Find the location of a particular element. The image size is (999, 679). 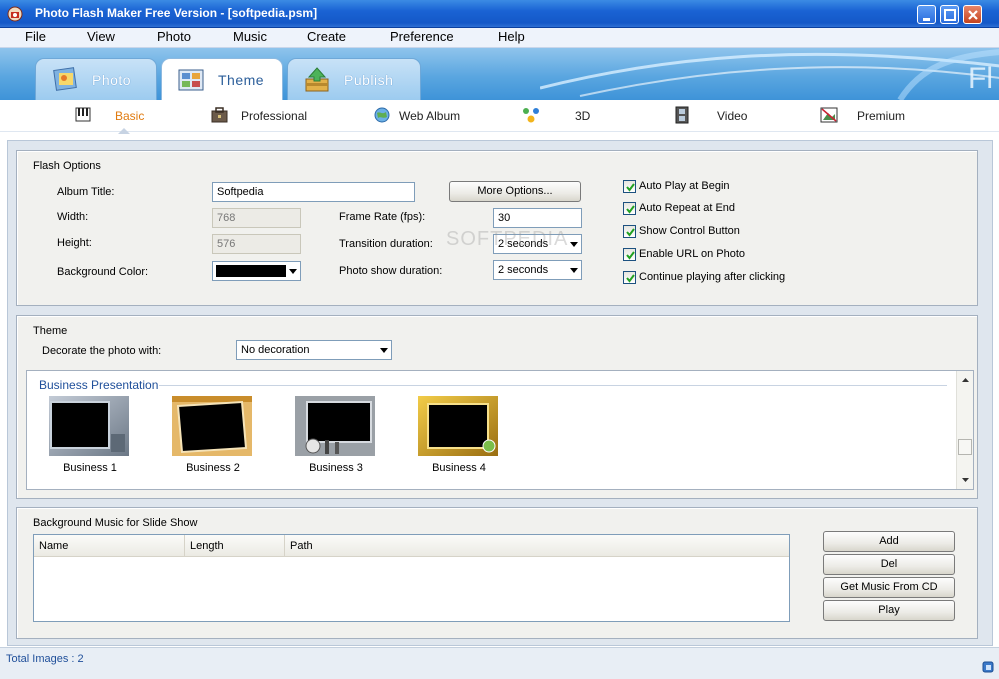

business-2-label: Business 2 is located at coordinates (213, 468).